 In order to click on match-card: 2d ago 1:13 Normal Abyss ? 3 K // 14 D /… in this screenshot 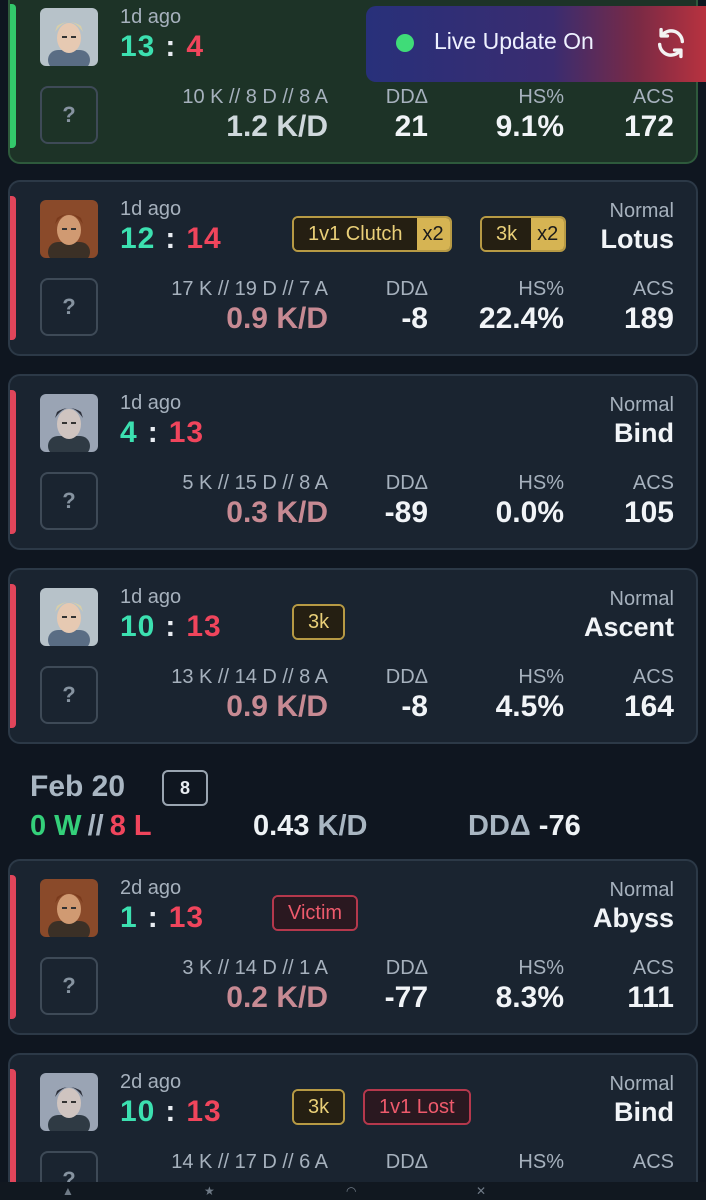, I will do `click(353, 947)`.